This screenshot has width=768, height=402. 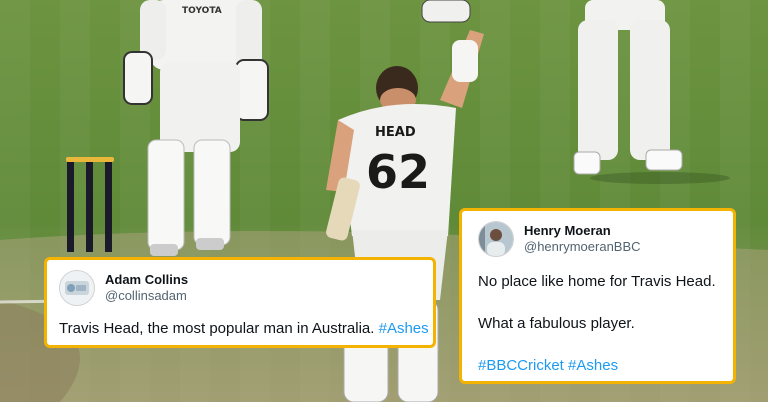 I want to click on tweet-line-2: What a fabulous player., so click(x=556, y=323).